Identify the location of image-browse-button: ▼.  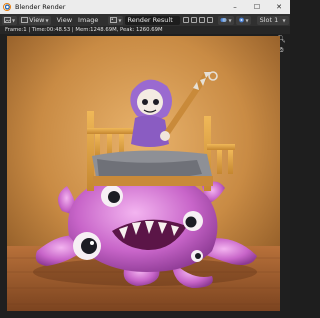
(116, 20).